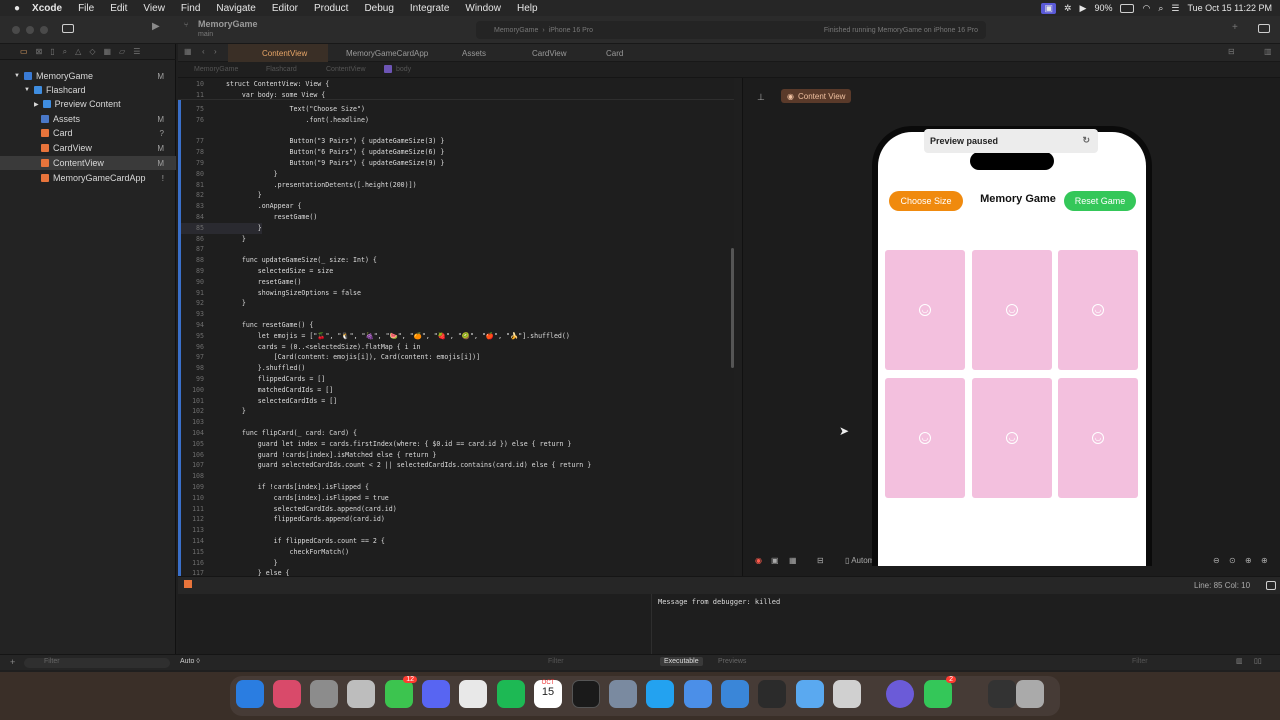 This screenshot has height=720, width=1280. What do you see at coordinates (1048, 8) in the screenshot?
I see `input-method-icon: ▣` at bounding box center [1048, 8].